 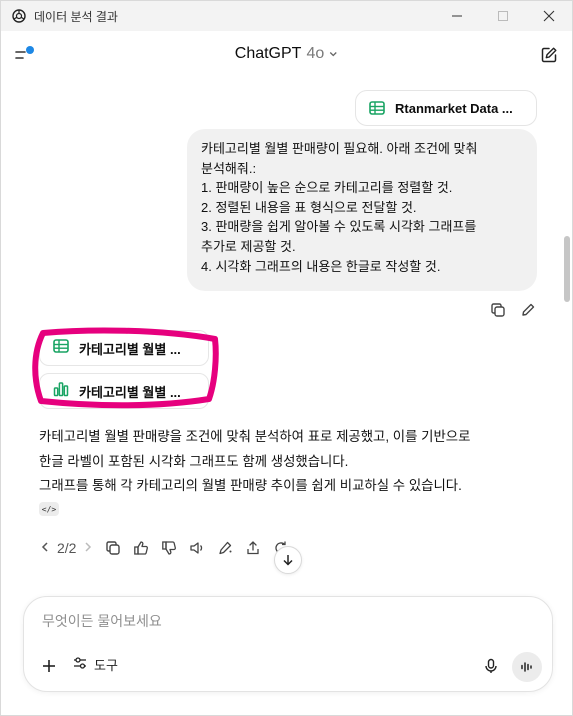 I want to click on user-message-line: 분석해줘.:, so click(x=229, y=168).